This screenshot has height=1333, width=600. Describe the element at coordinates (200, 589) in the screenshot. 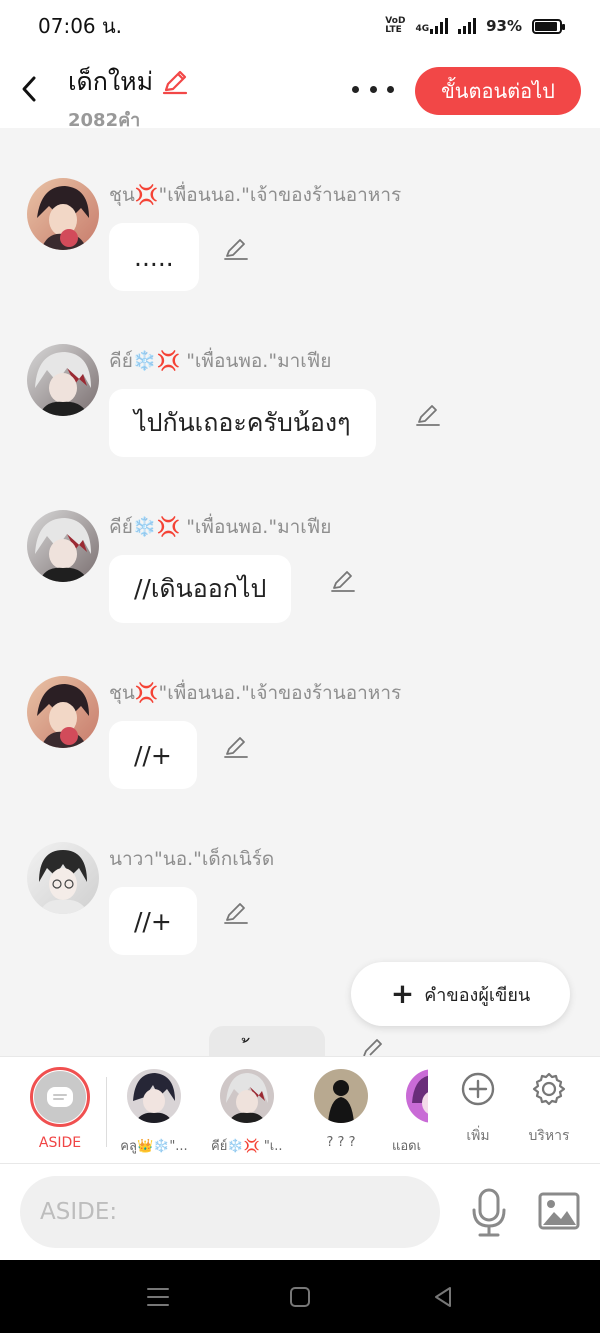

I see `message-bubble: //เดินออกไป` at that location.